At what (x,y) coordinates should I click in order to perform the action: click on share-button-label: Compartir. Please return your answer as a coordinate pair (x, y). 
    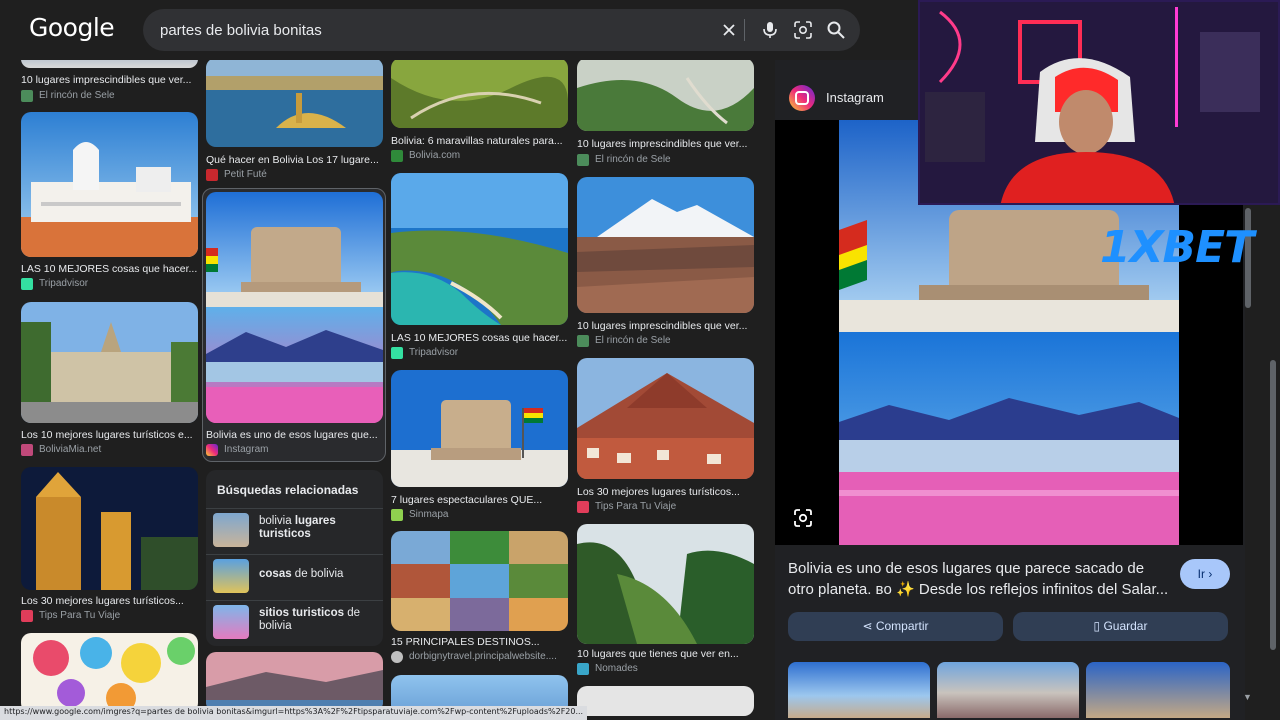
    Looking at the image, I should click on (902, 626).